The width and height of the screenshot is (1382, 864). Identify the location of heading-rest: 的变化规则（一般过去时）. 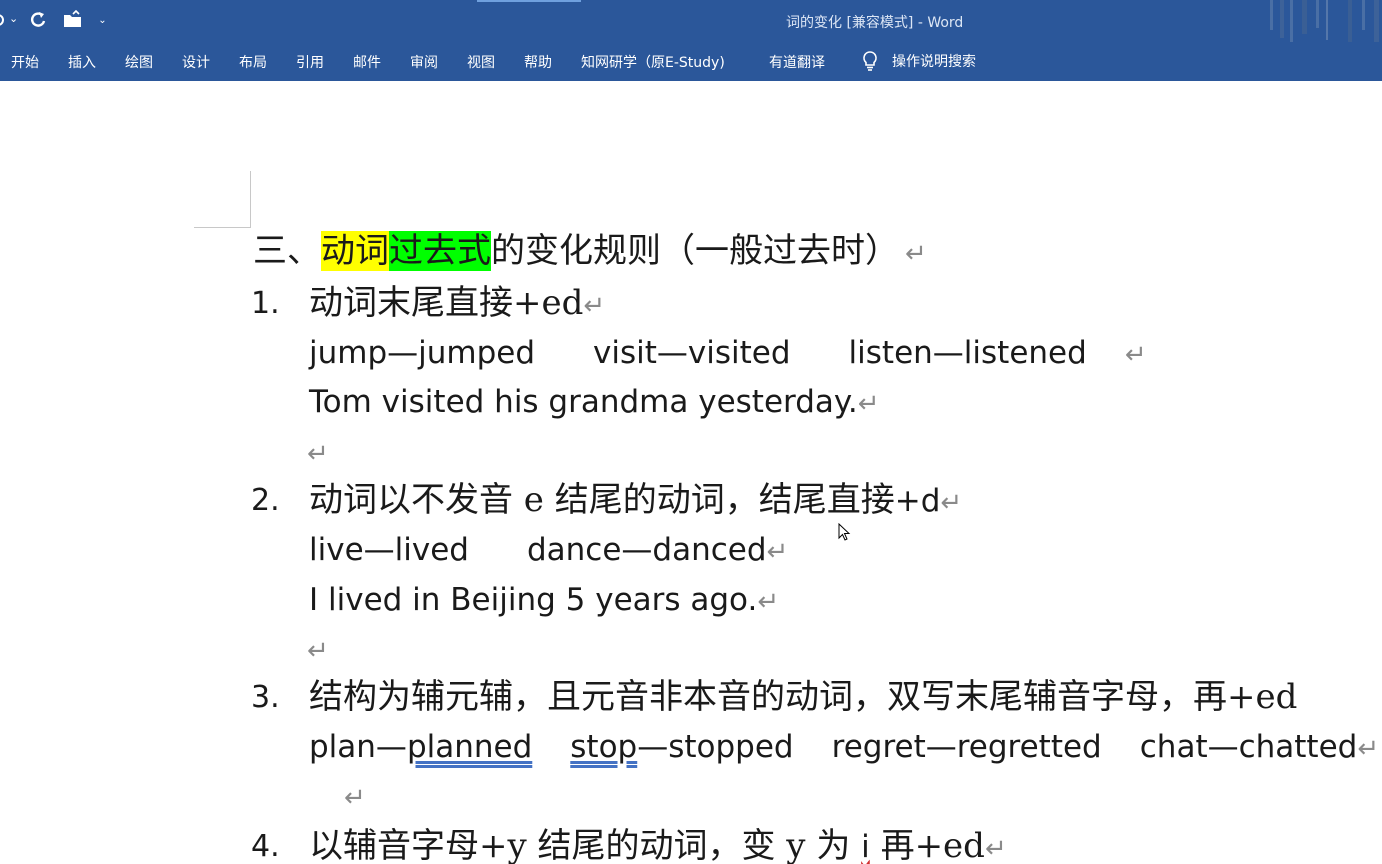
(695, 251).